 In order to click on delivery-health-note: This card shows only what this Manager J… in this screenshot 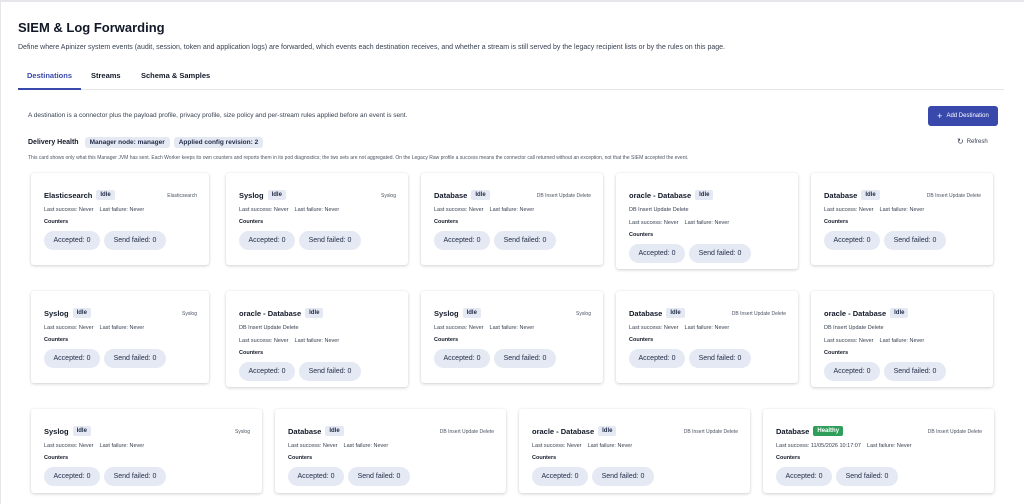, I will do `click(358, 158)`.